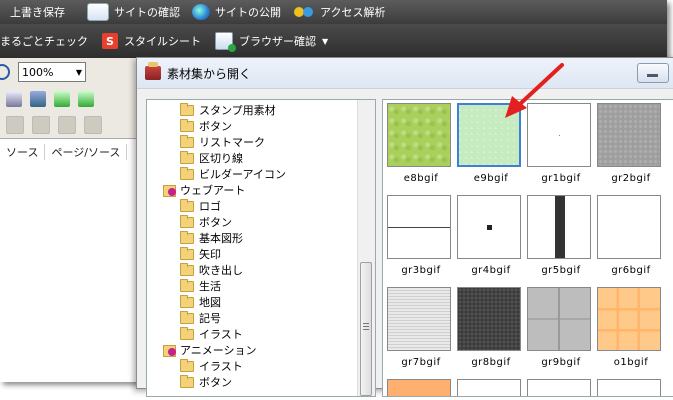  What do you see at coordinates (631, 362) in the screenshot?
I see `thumbnail-label: o1bgif` at bounding box center [631, 362].